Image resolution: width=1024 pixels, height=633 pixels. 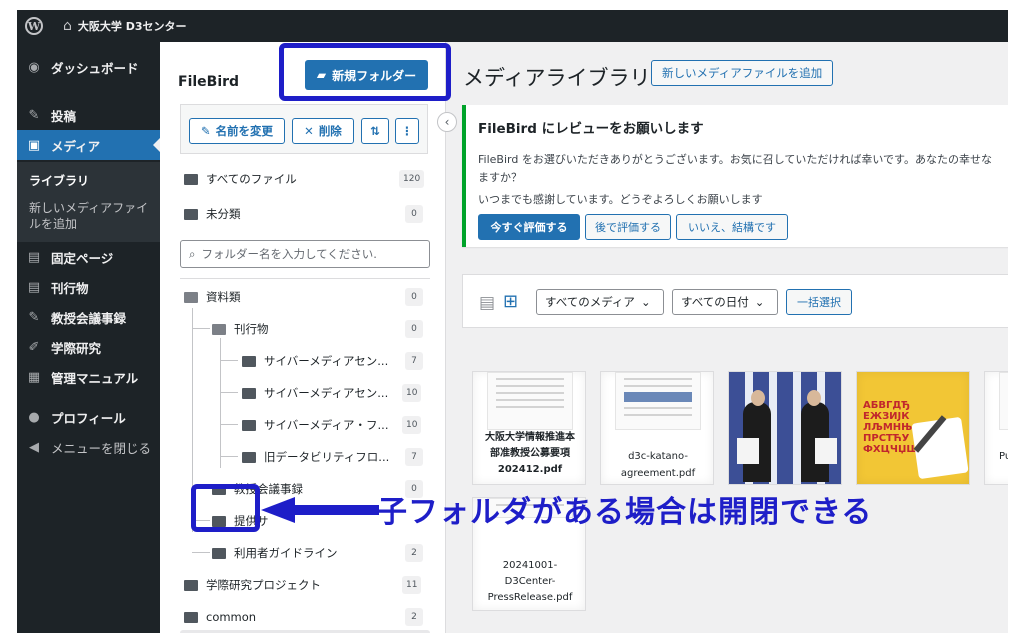 I want to click on notice-thanks: いつまでも感謝しています。どうぞよろしくお願いします, so click(x=620, y=199).